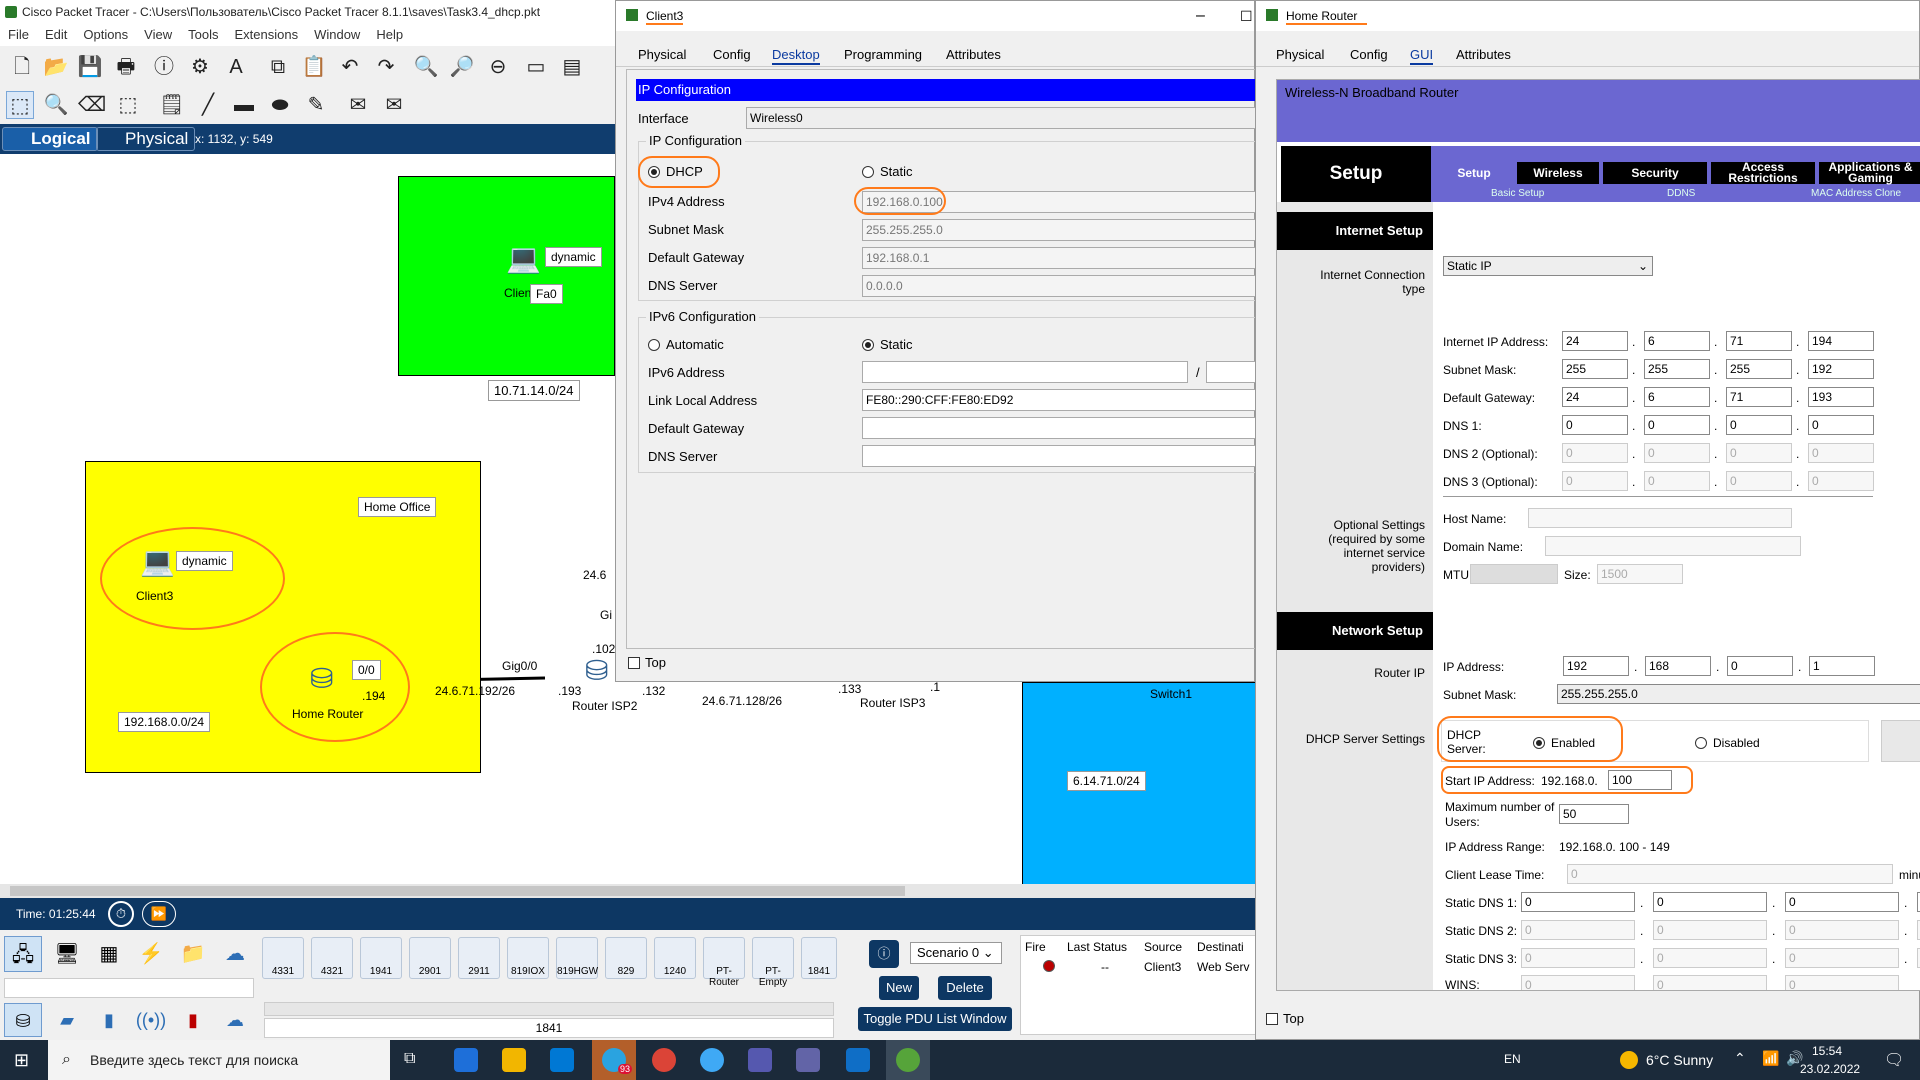 This screenshot has height=1080, width=1920. Describe the element at coordinates (316, 105) in the screenshot. I see `freeform-tool-icon: ✎` at that location.